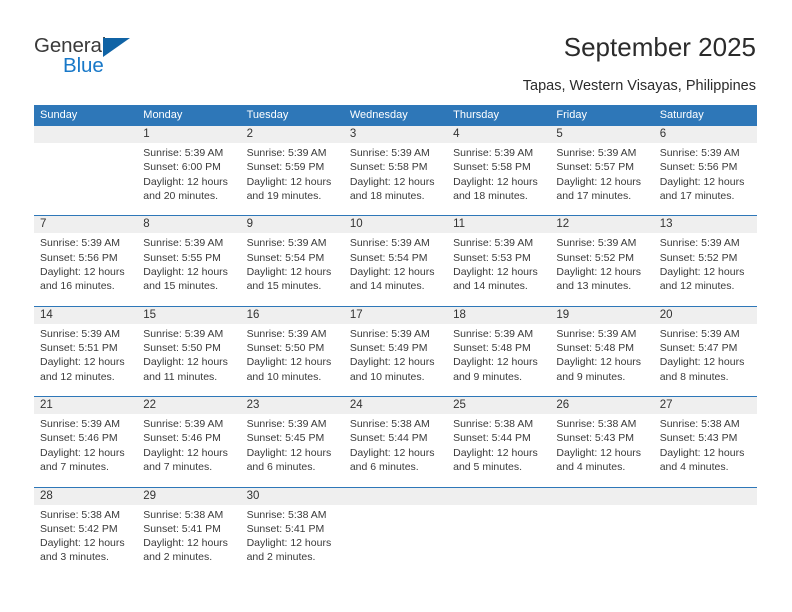 This screenshot has width=792, height=612. What do you see at coordinates (595, 167) in the screenshot?
I see `sunset-text: Sunset: 5:57 PM` at bounding box center [595, 167].